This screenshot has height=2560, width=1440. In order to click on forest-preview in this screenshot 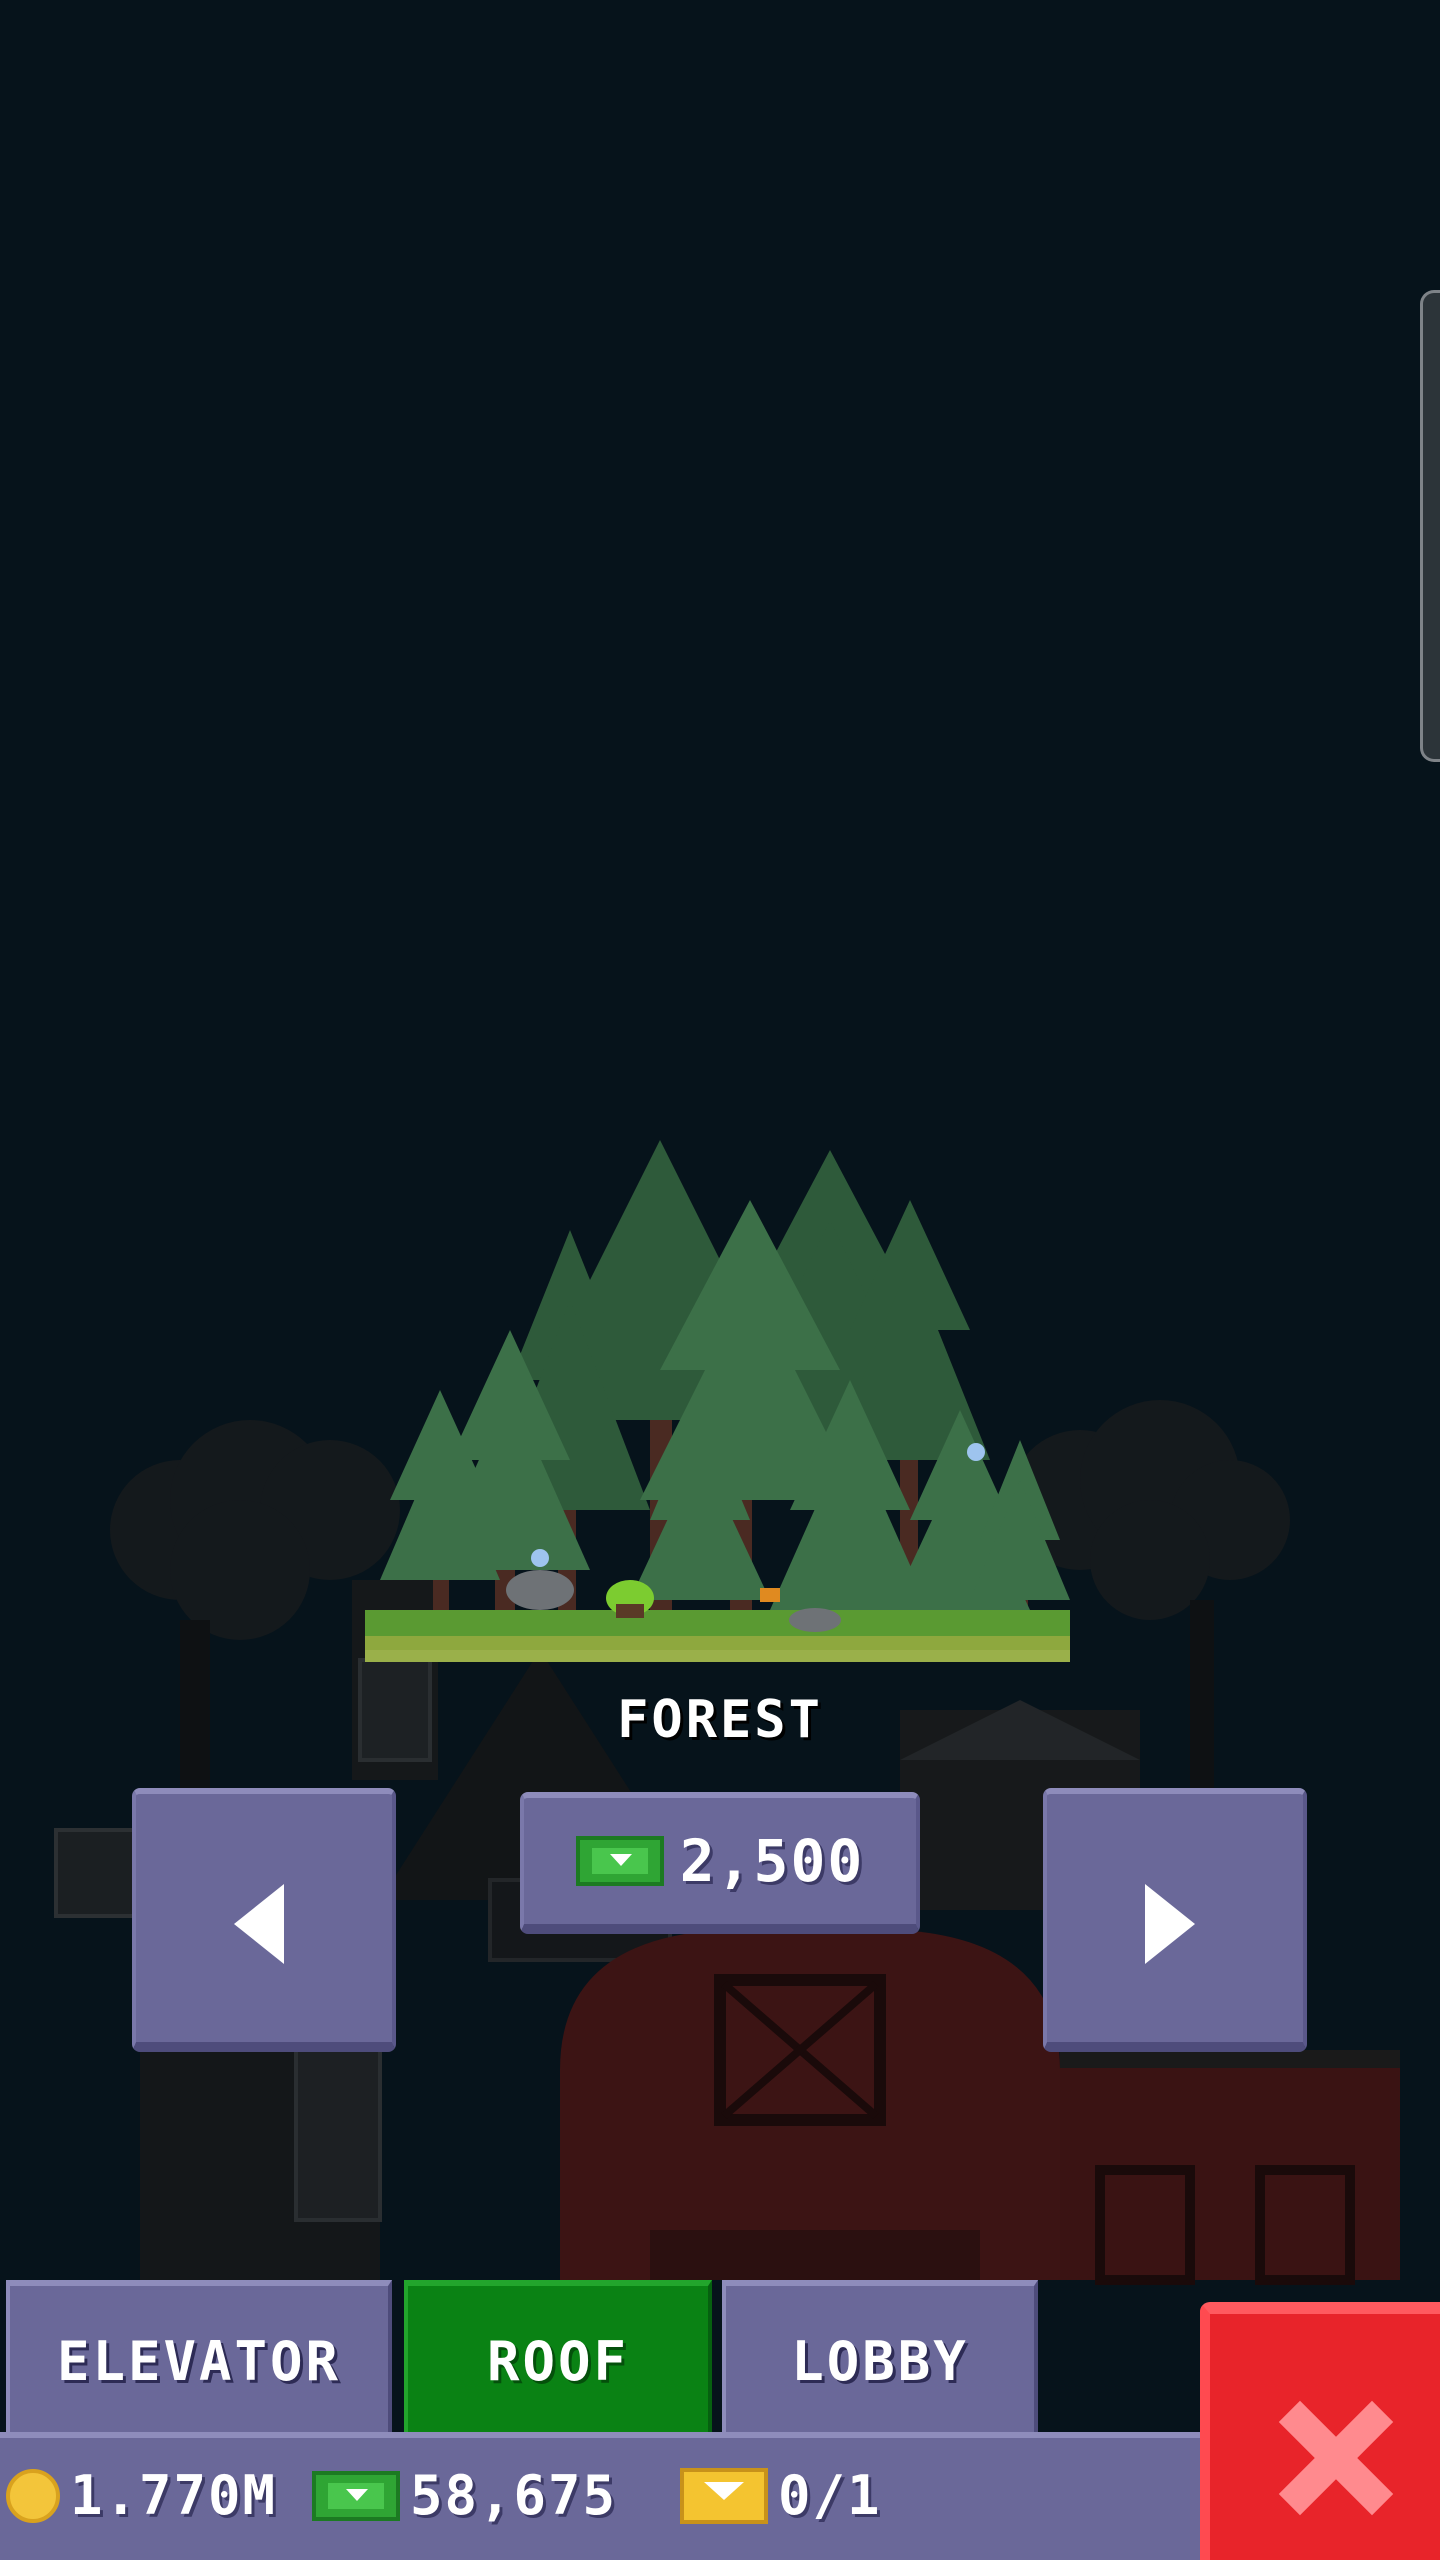, I will do `click(717, 1401)`.